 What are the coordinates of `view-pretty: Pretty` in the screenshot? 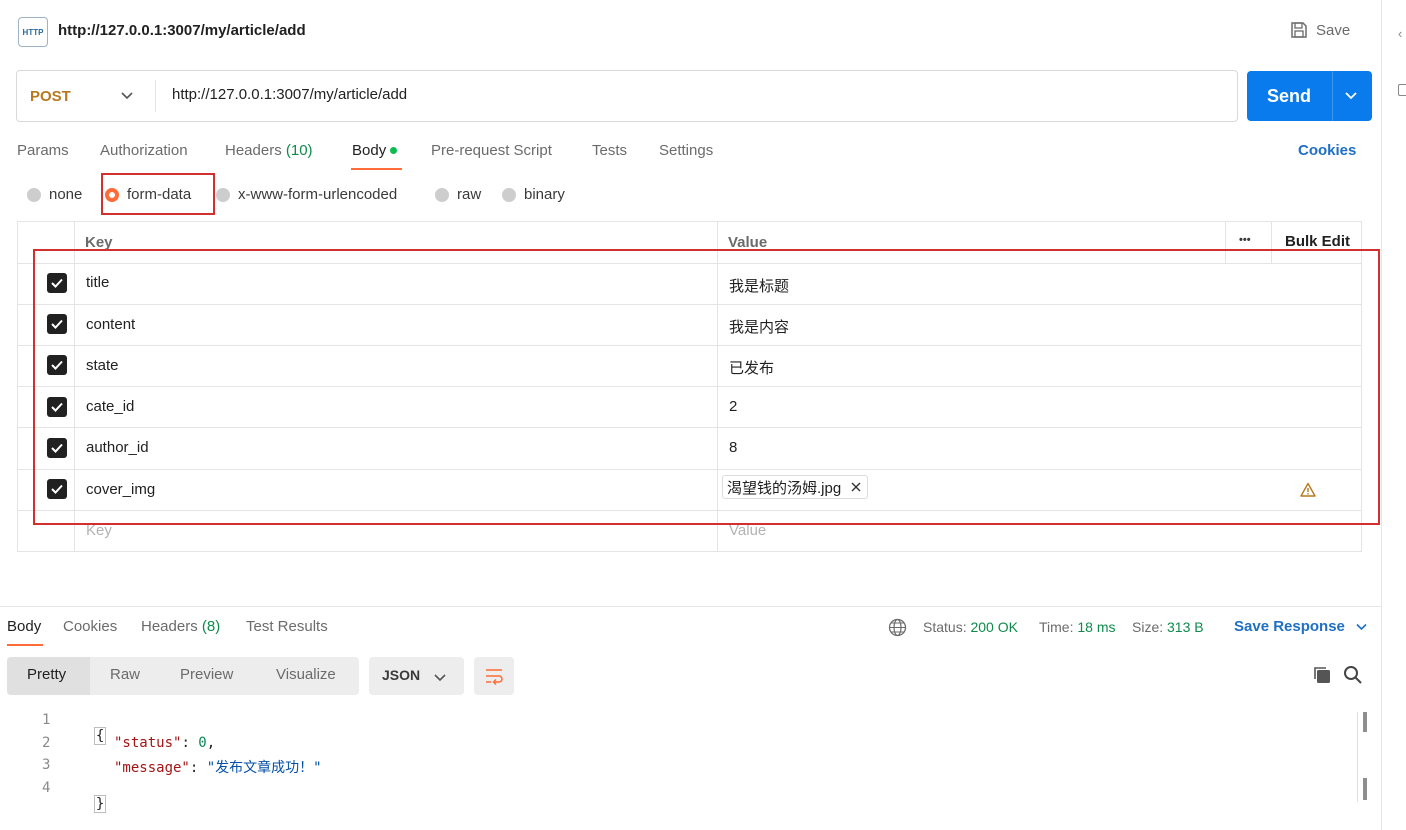 It's located at (46, 674).